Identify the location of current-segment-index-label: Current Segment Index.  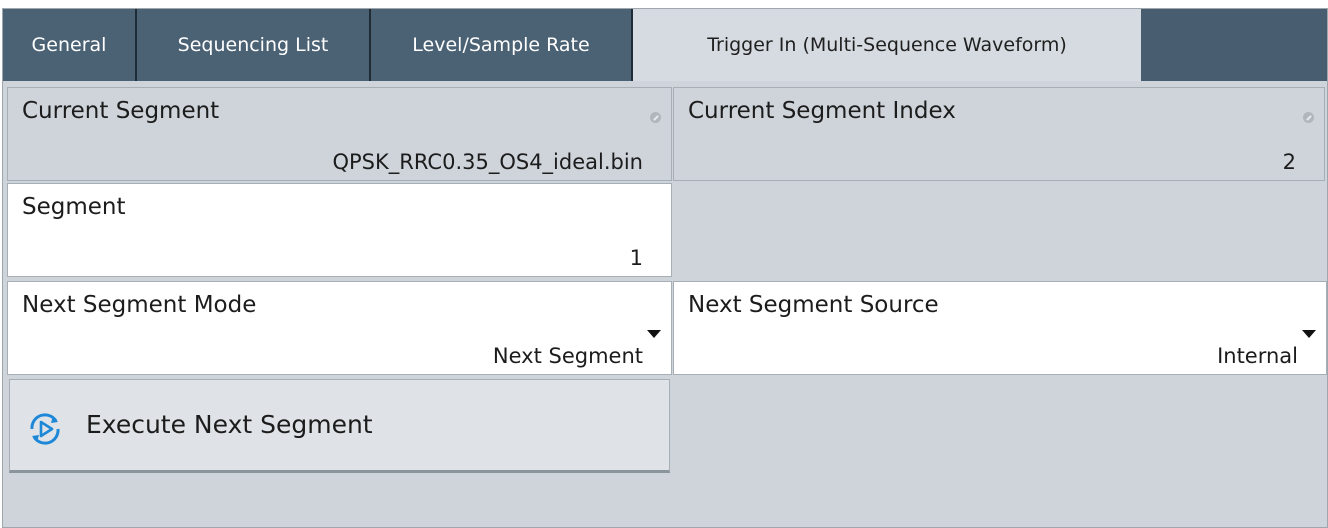
(822, 111).